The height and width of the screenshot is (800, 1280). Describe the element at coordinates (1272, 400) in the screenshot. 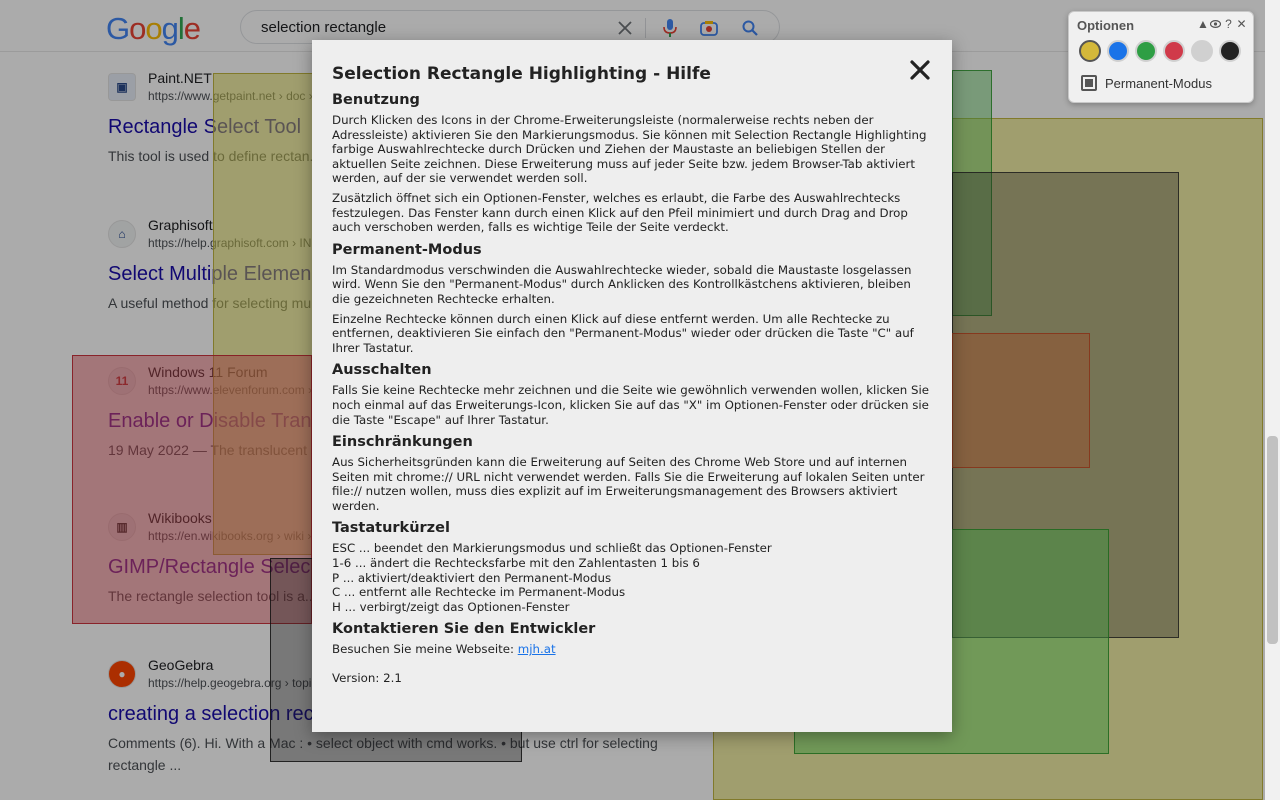

I see `page-scrollbar` at that location.